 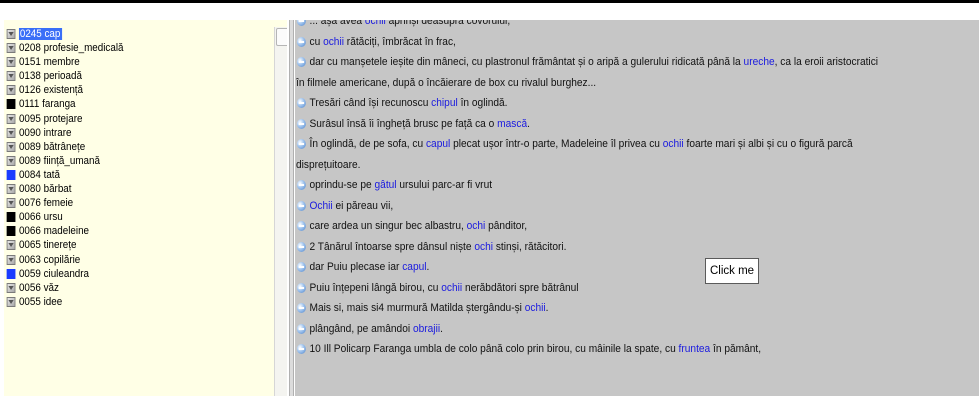 What do you see at coordinates (123, 288) in the screenshot?
I see `list-item: 0056 văz` at bounding box center [123, 288].